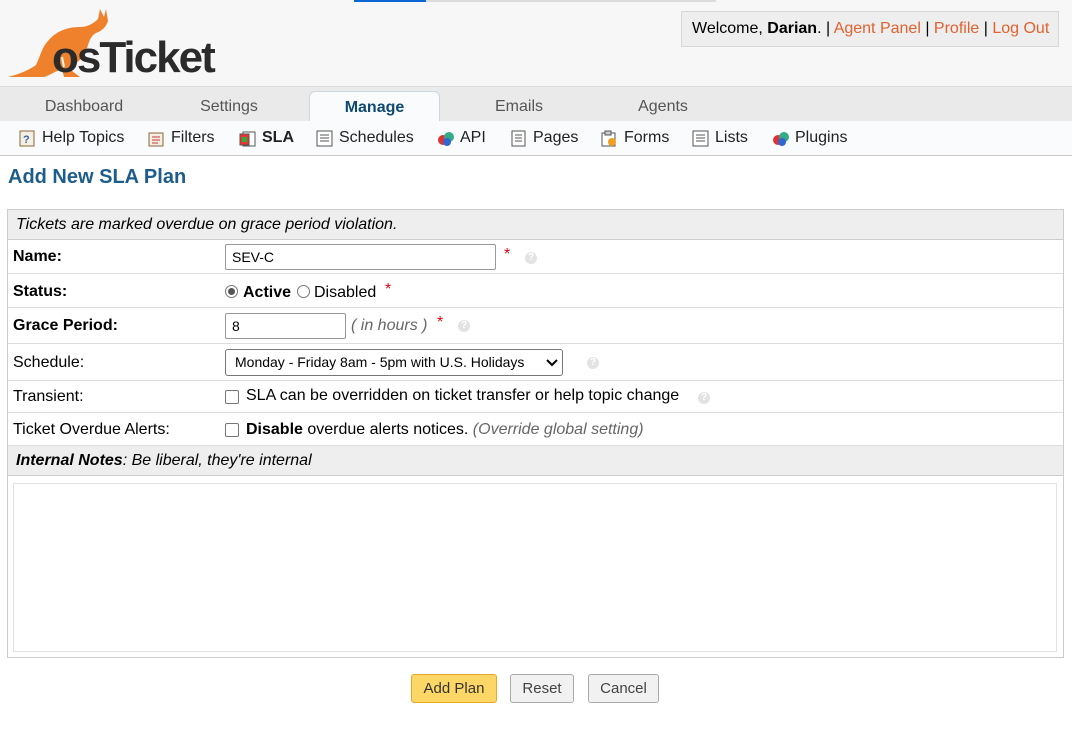 The width and height of the screenshot is (1072, 739). I want to click on reset-button: Reset, so click(542, 688).